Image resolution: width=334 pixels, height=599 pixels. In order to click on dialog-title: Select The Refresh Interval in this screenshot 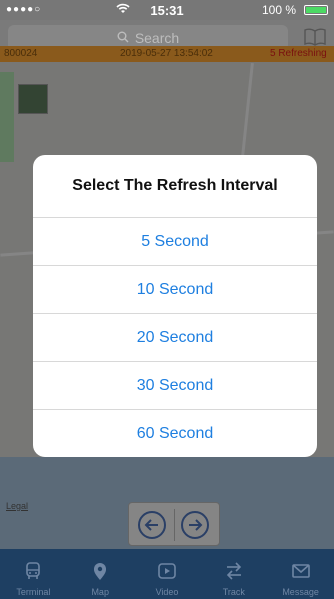, I will do `click(175, 186)`.